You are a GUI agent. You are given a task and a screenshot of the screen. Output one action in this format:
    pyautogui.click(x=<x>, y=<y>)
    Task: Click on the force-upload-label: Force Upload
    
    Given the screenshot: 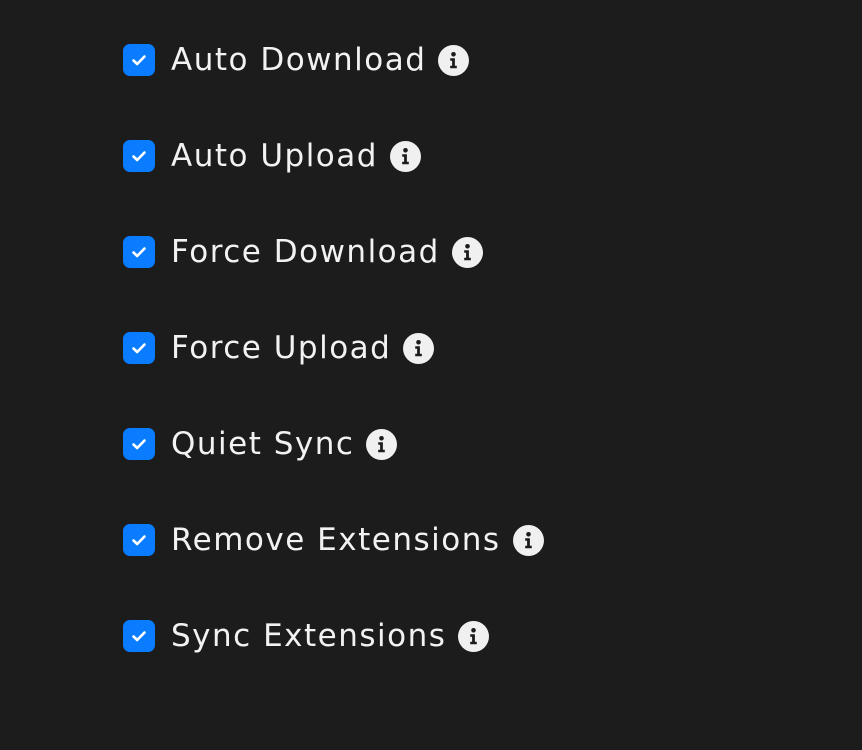 What is the action you would take?
    pyautogui.click(x=281, y=347)
    